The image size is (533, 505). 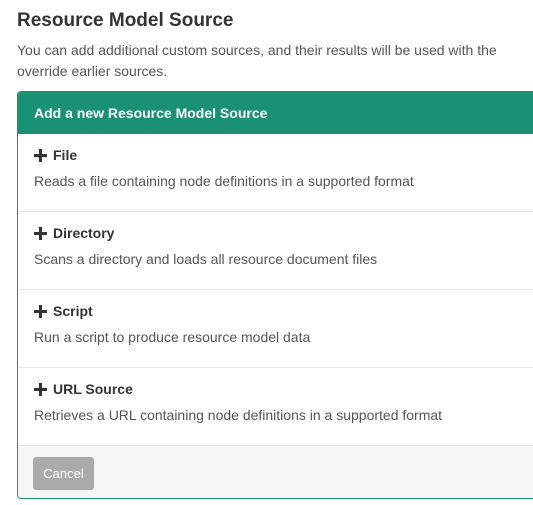 I want to click on source-item-label: URL Source, so click(x=93, y=389).